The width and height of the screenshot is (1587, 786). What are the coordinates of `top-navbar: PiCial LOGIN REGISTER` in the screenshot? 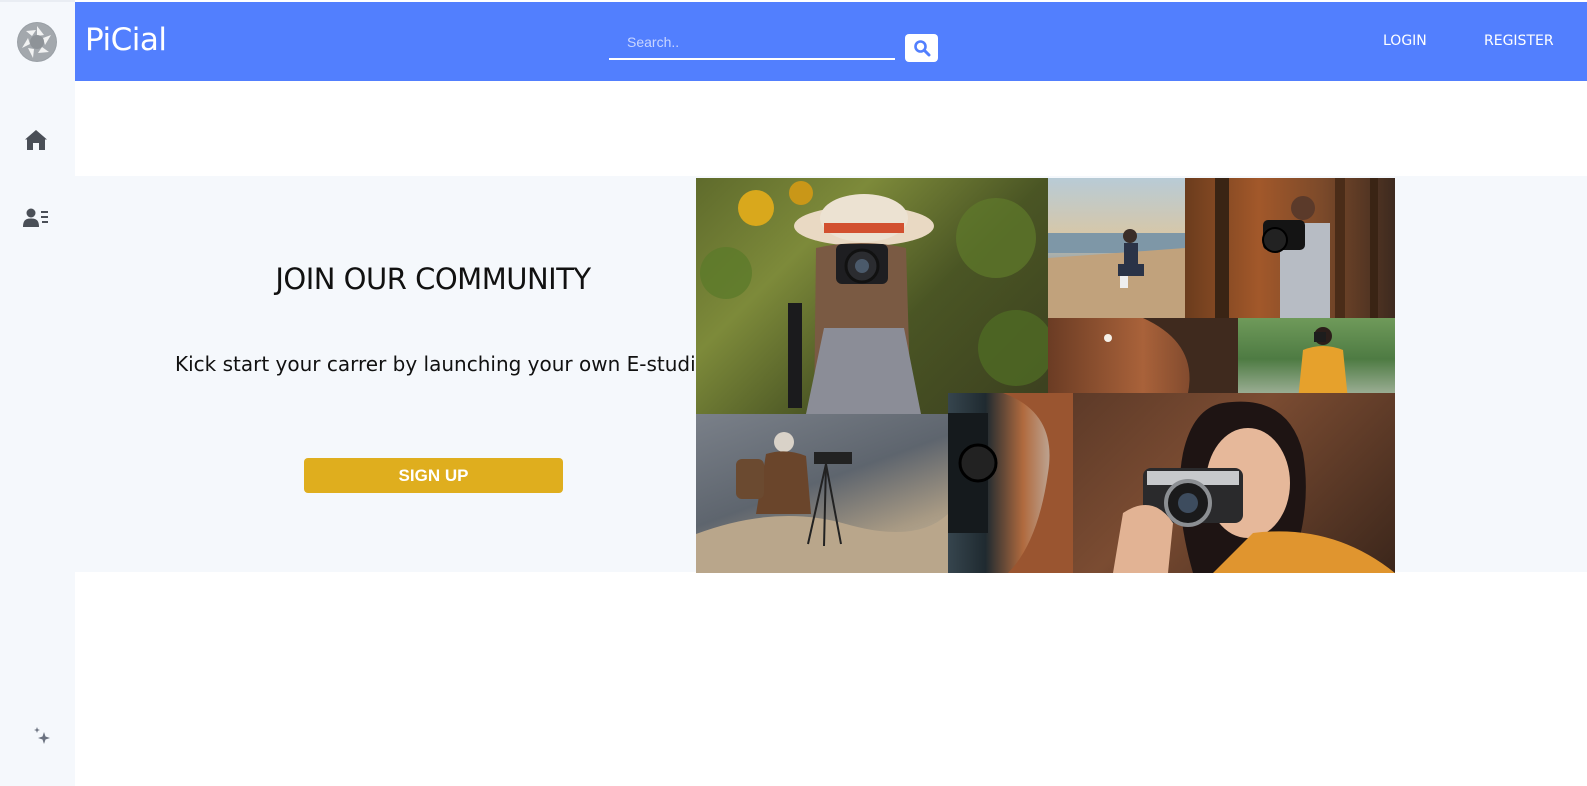 It's located at (831, 41).